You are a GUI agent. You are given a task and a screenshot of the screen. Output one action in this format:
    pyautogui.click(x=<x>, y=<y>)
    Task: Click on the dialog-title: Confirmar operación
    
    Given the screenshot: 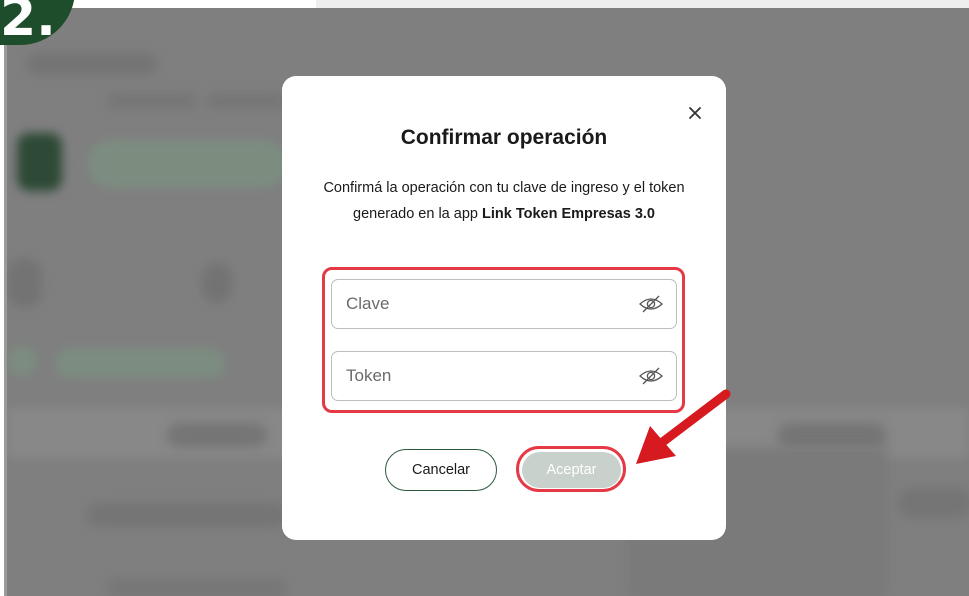 What is the action you would take?
    pyautogui.click(x=504, y=137)
    